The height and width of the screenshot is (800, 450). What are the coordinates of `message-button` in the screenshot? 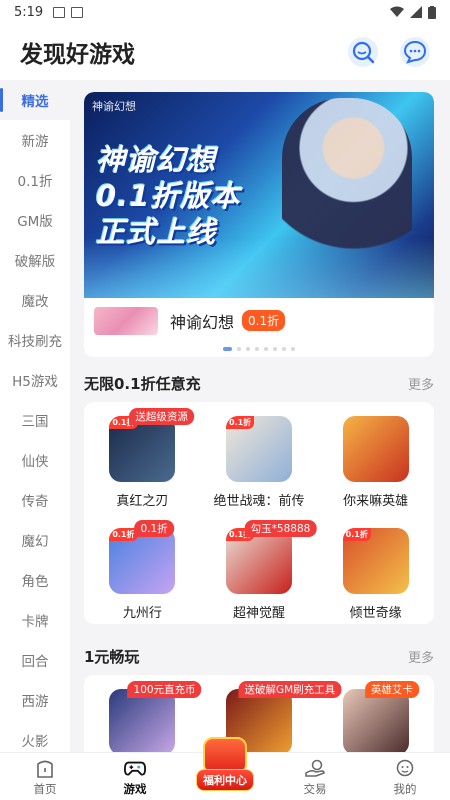 It's located at (415, 52).